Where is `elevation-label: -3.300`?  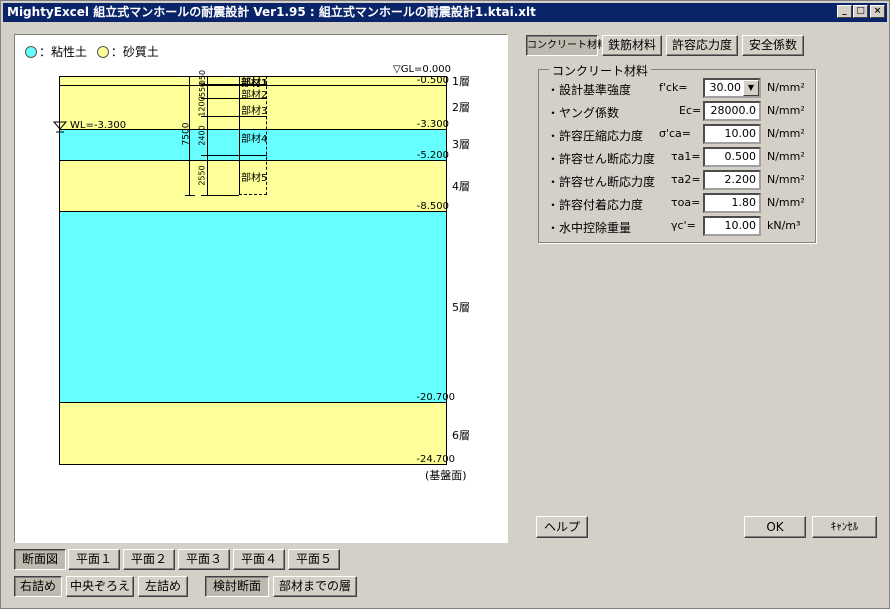 elevation-label: -3.300 is located at coordinates (432, 124).